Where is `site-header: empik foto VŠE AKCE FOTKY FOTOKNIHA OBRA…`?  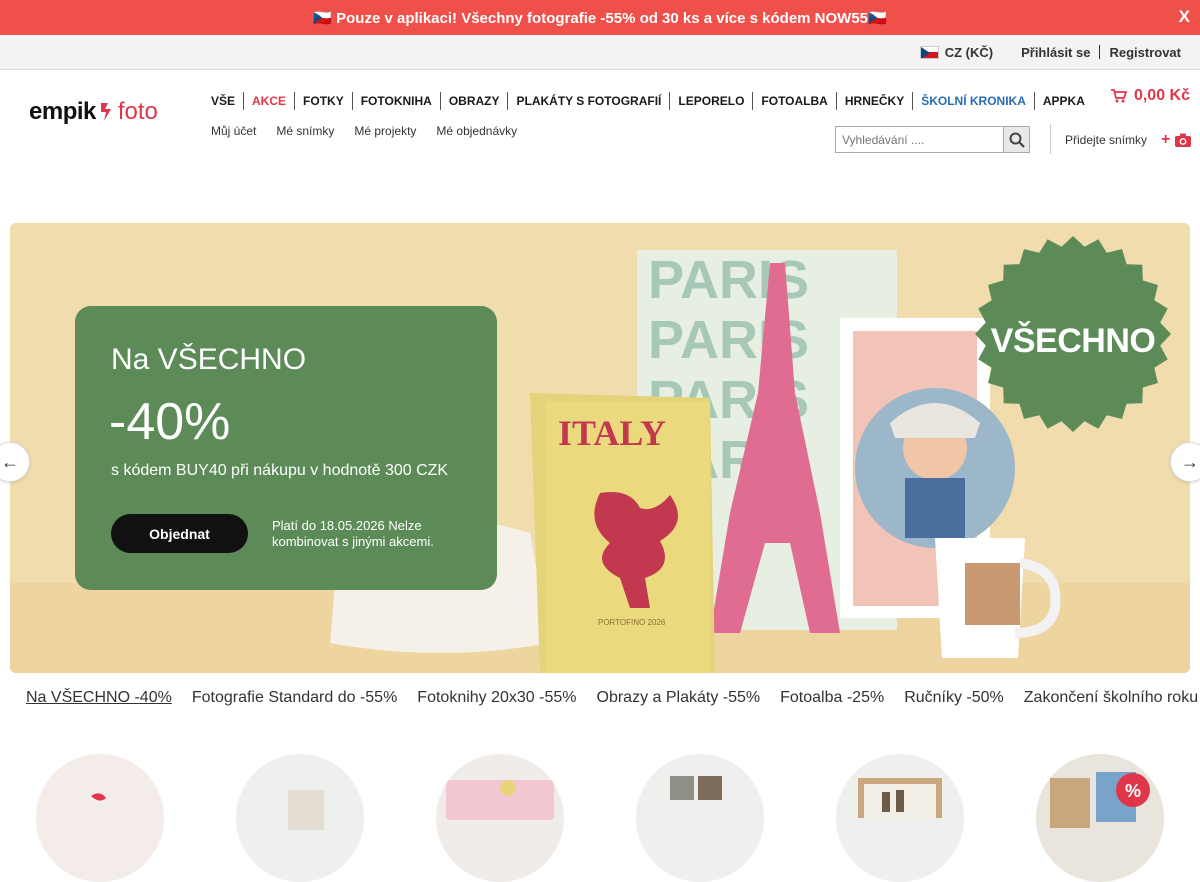 site-header: empik foto VŠE AKCE FOTKY FOTOKNIHA OBRA… is located at coordinates (600, 120).